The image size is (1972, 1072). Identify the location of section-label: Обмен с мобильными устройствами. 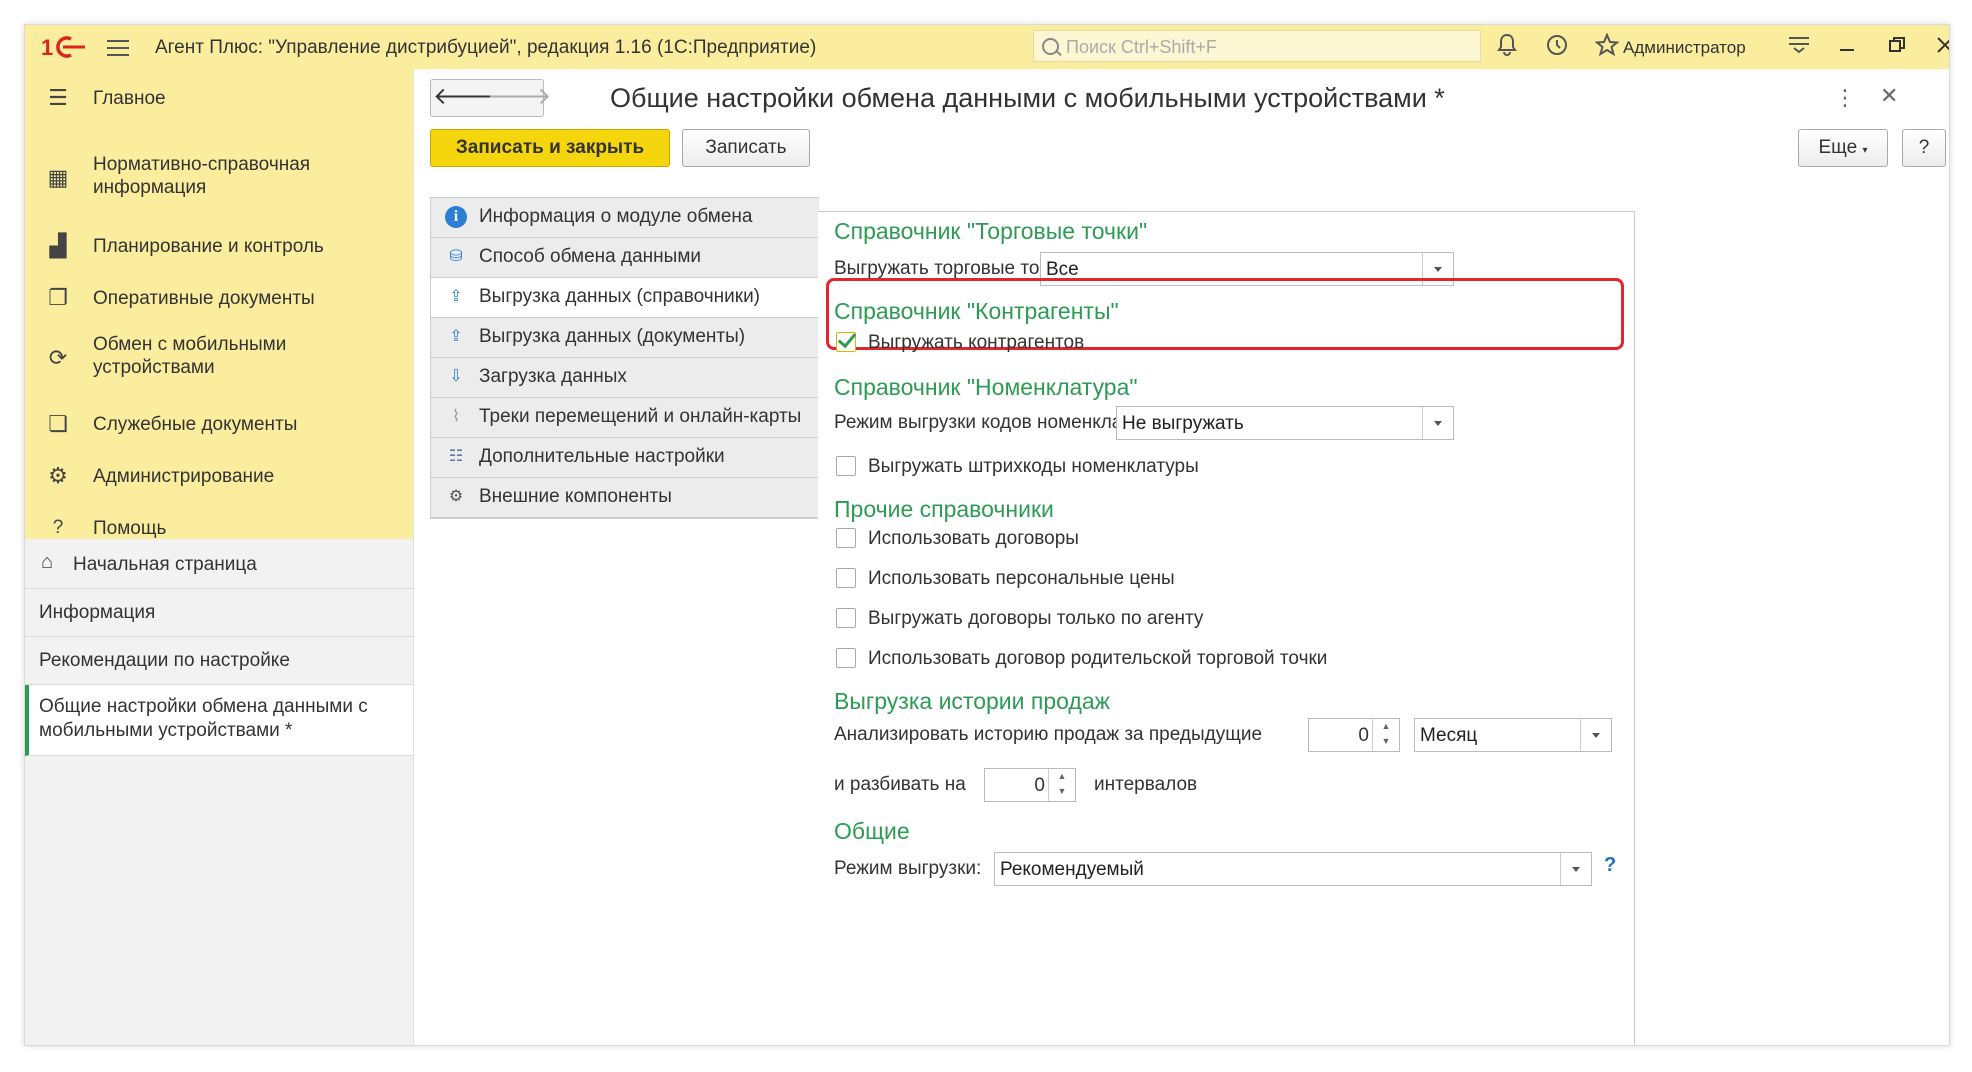
(190, 356).